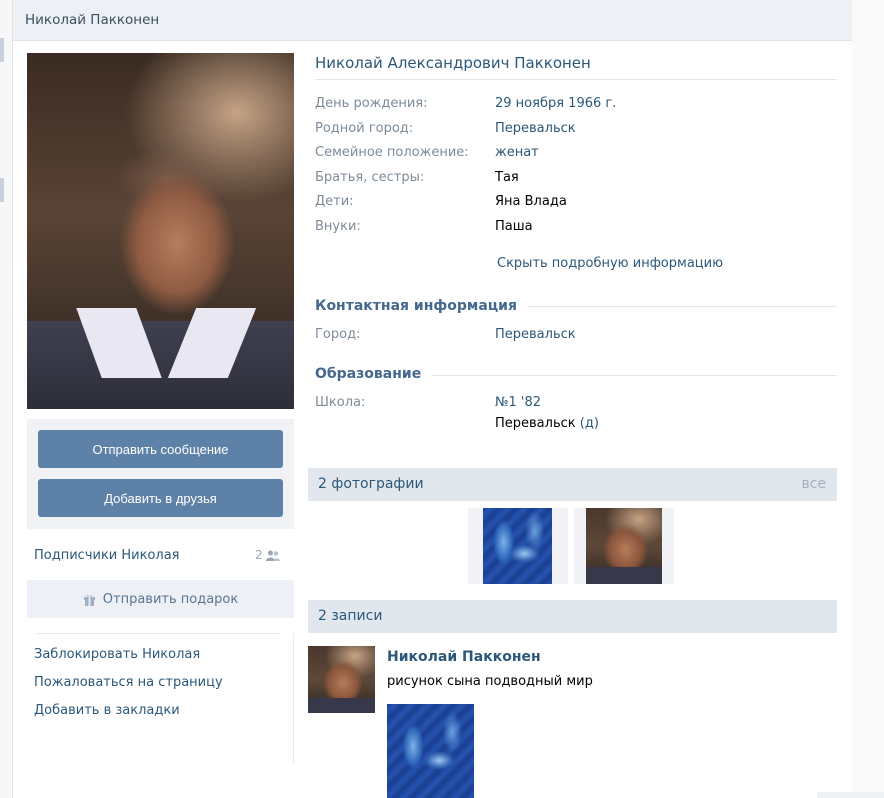 This screenshot has height=798, width=884. What do you see at coordinates (576, 79) in the screenshot?
I see `name-divider` at bounding box center [576, 79].